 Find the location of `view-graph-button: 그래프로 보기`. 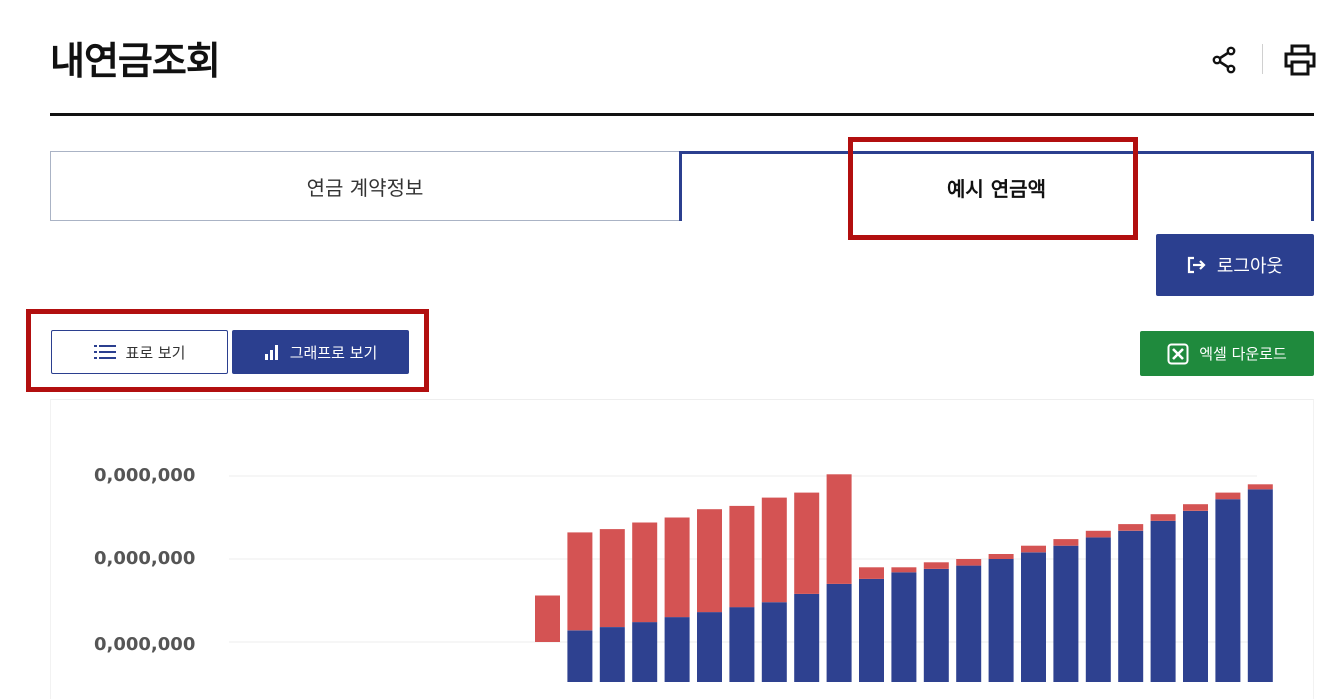

view-graph-button: 그래프로 보기 is located at coordinates (320, 352).